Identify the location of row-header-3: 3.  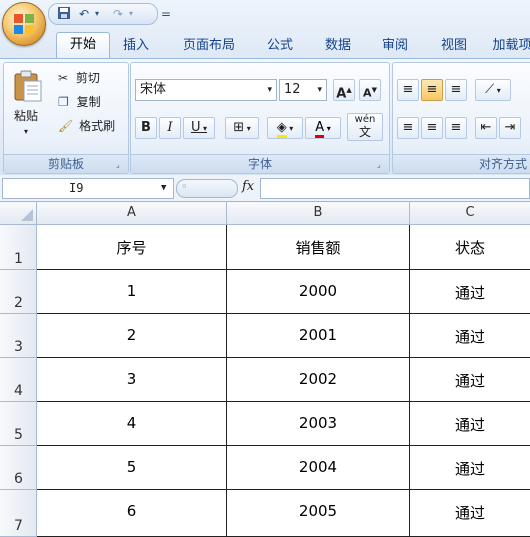
(18, 336).